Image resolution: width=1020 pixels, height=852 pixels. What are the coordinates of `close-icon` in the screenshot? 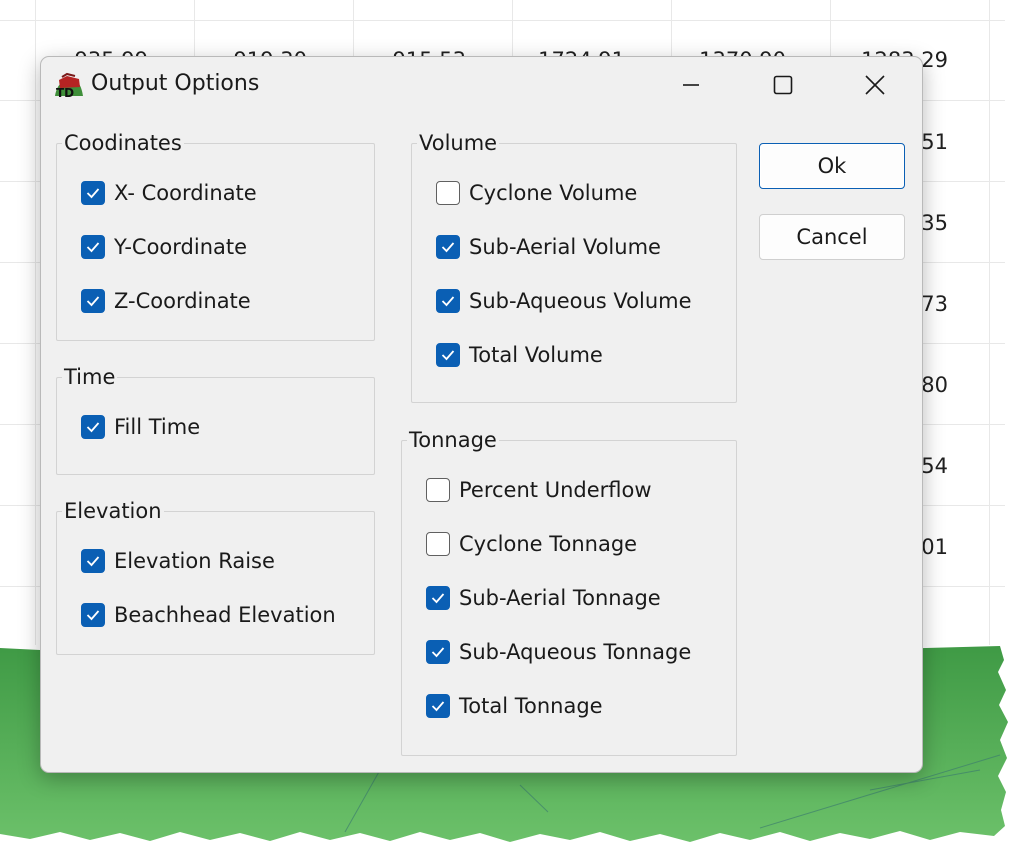 It's located at (875, 85).